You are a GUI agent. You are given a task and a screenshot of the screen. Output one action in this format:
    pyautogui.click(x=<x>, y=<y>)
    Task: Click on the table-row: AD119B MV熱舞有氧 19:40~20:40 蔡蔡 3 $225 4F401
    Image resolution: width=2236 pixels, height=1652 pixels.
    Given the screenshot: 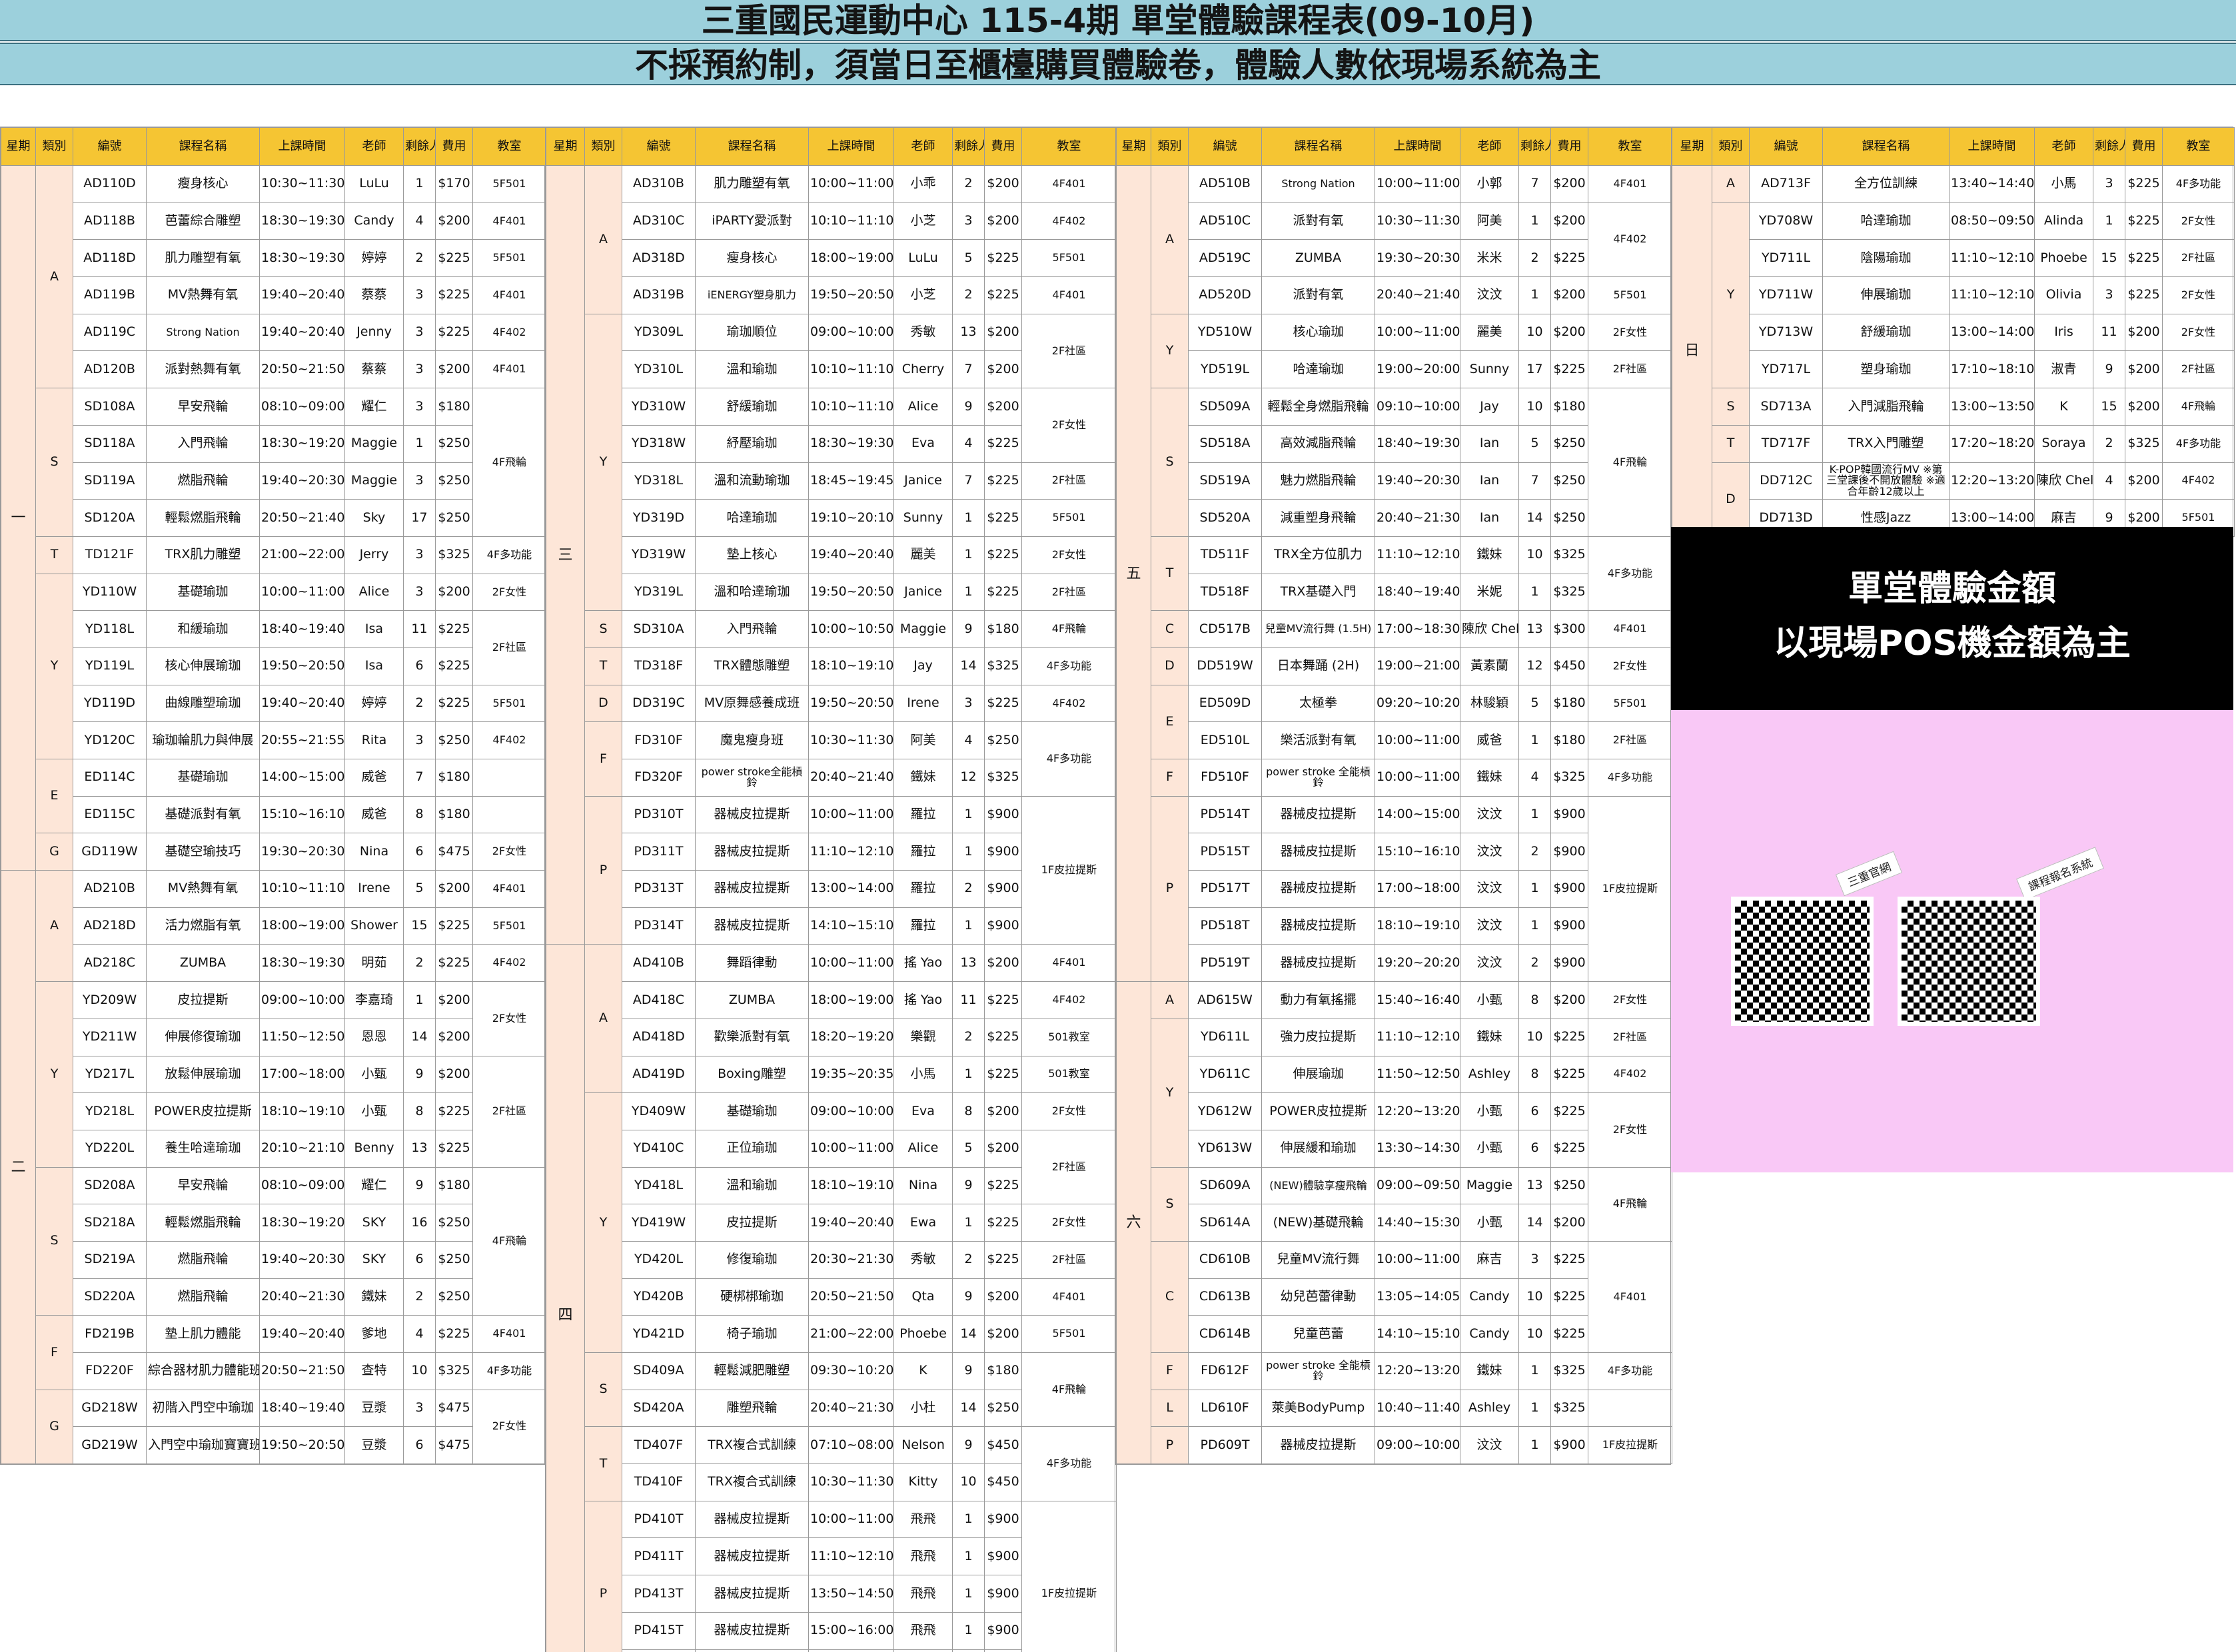 What is the action you would take?
    pyautogui.click(x=273, y=295)
    